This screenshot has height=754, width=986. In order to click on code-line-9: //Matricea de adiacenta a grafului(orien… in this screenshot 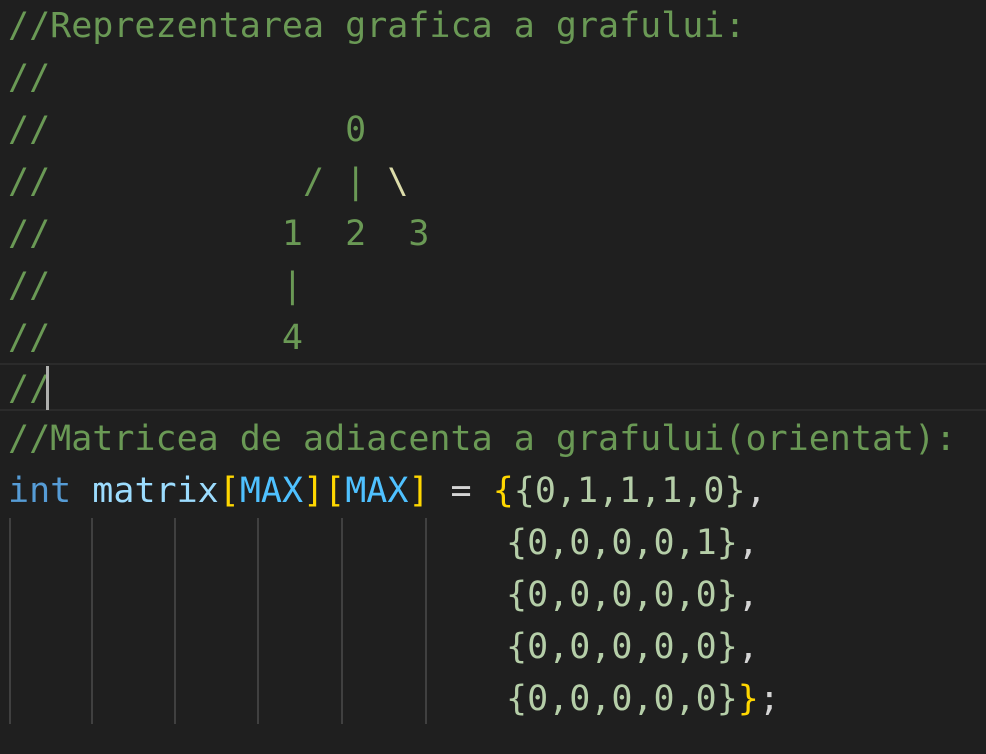, I will do `click(482, 439)`.